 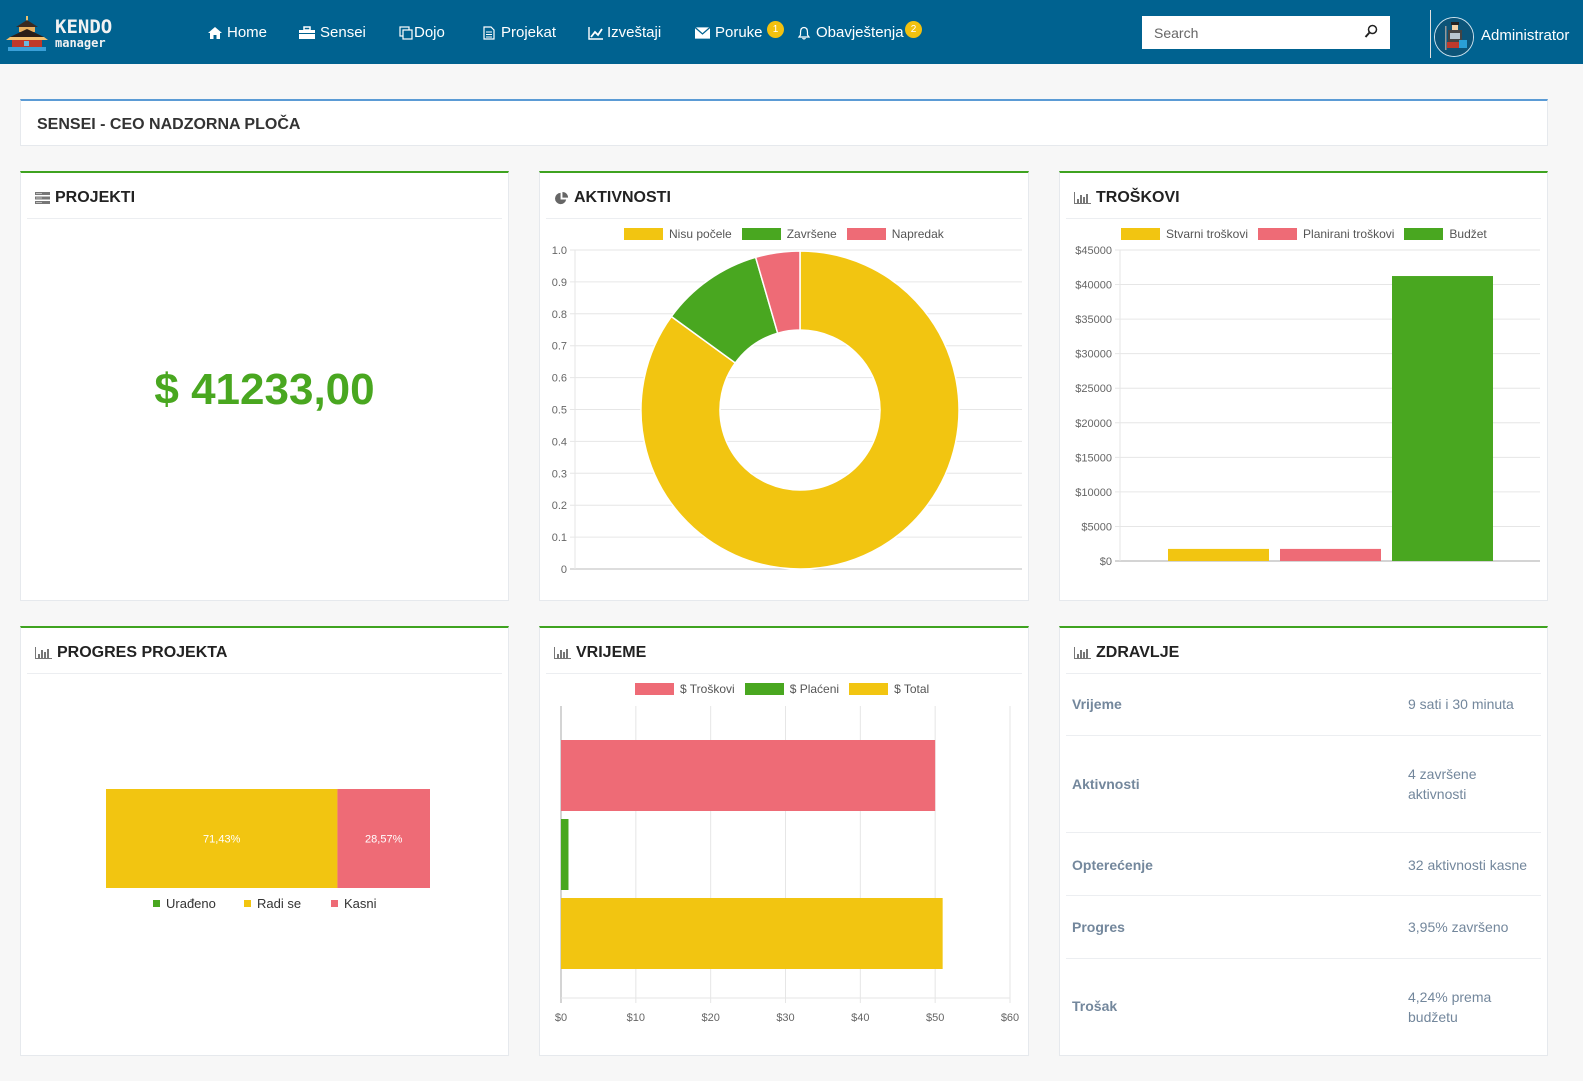 What do you see at coordinates (1303, 705) in the screenshot?
I see `health-row-vrijeme: Vrijeme 9 sati i 30 minuta` at bounding box center [1303, 705].